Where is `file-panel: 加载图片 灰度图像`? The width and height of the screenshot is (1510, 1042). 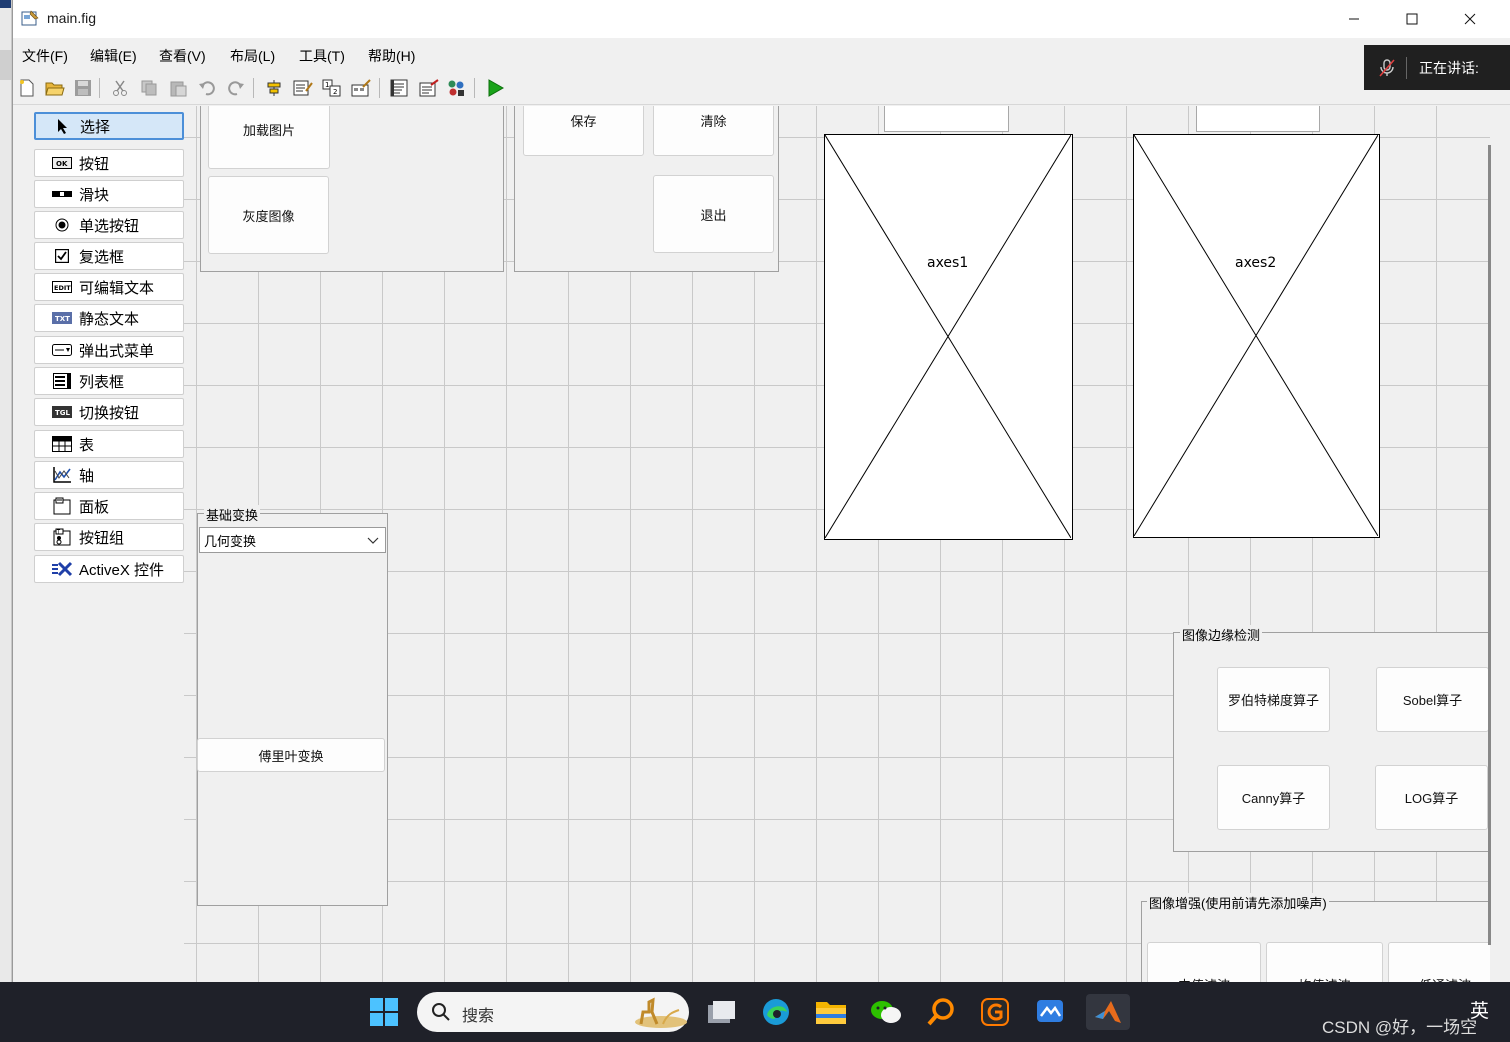 file-panel: 加载图片 灰度图像 is located at coordinates (352, 189).